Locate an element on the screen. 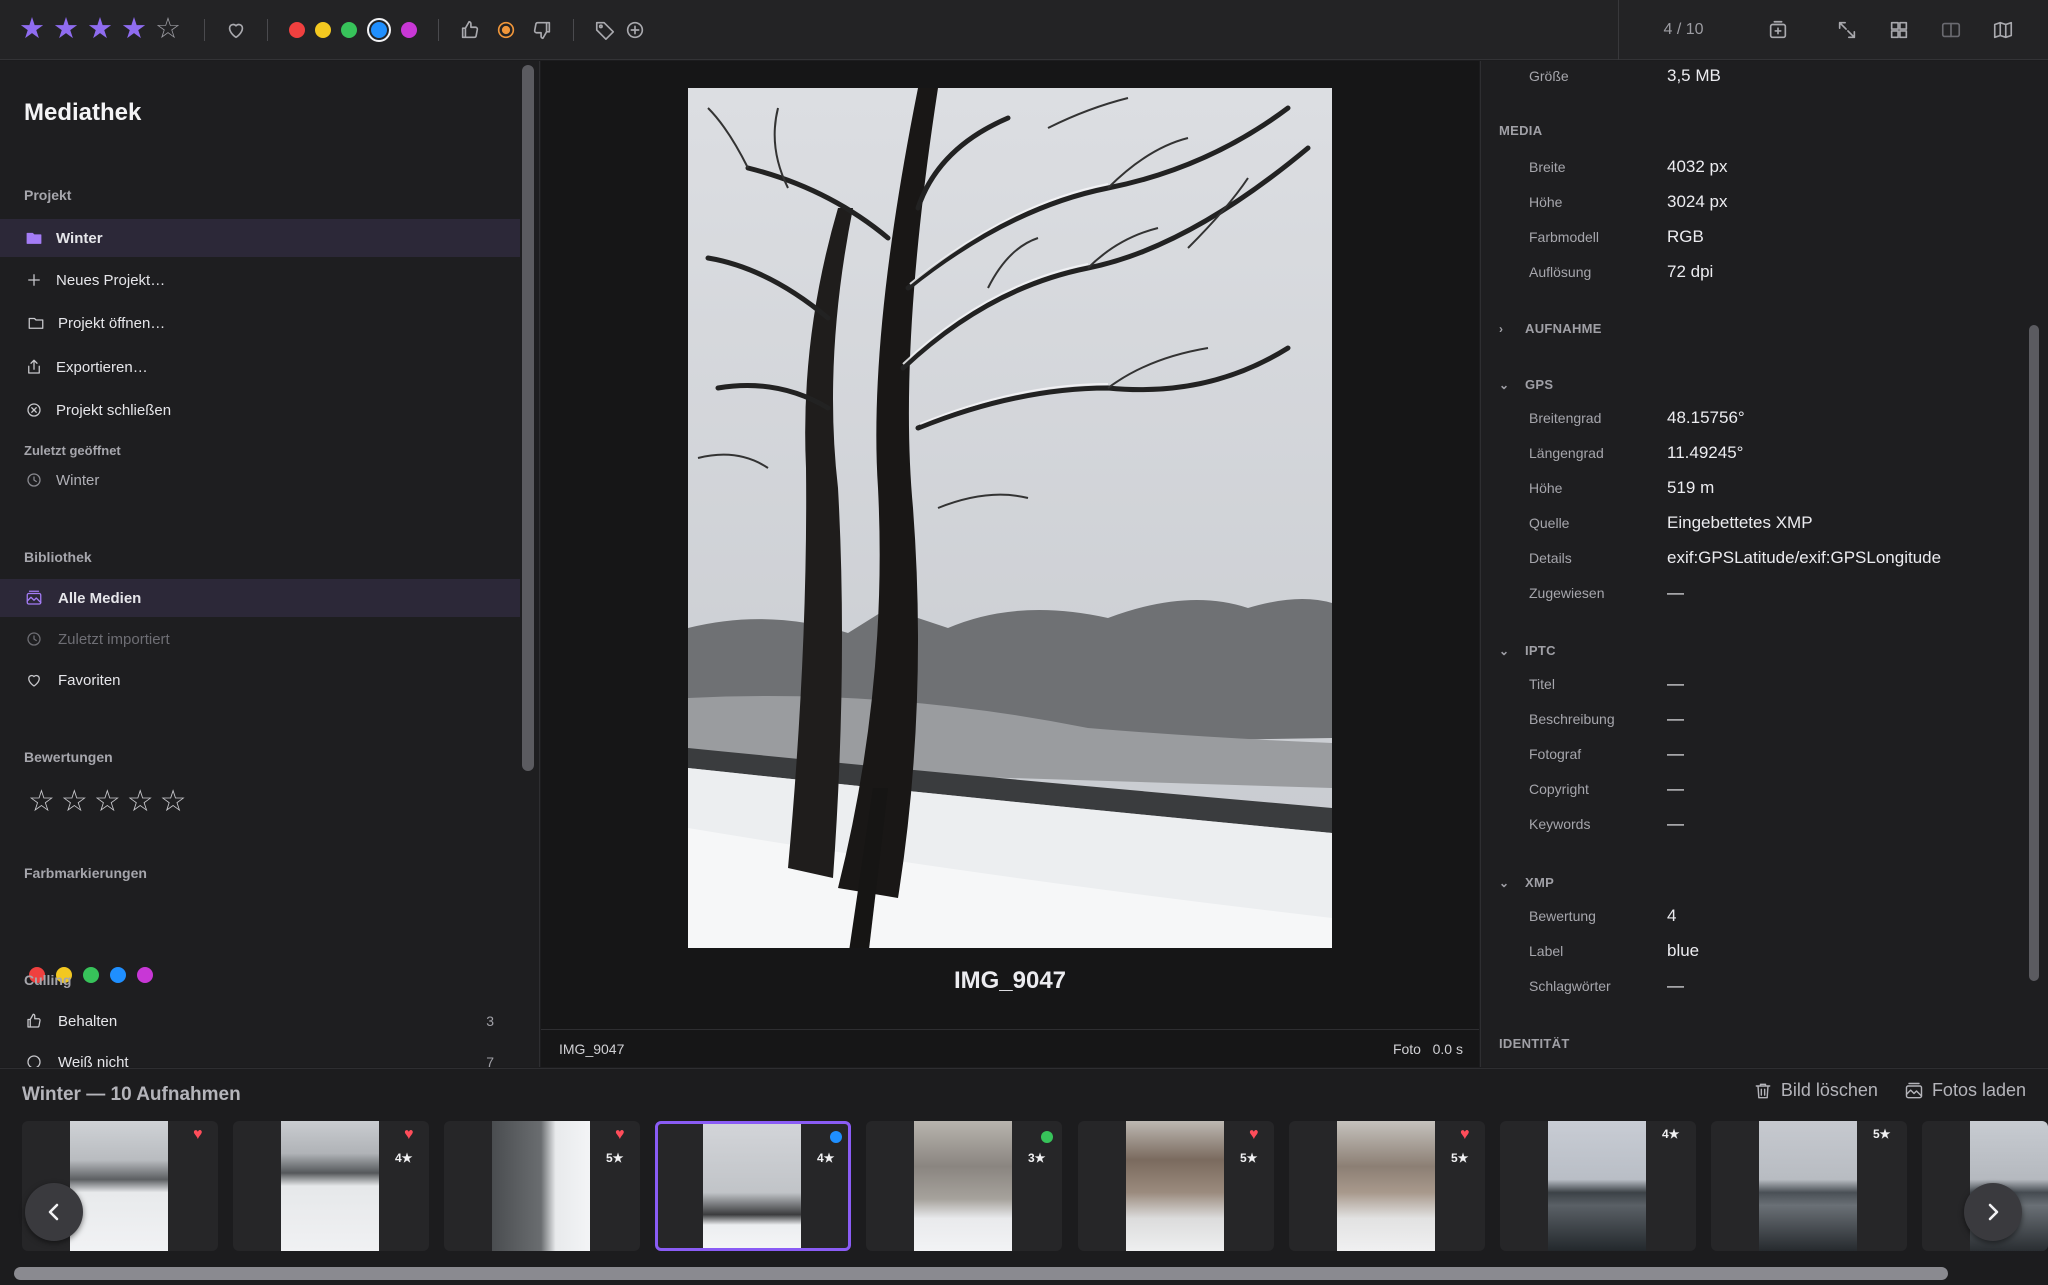 This screenshot has height=1285, width=2048. section-header-gps: ⌄ GPS is located at coordinates (1526, 384).